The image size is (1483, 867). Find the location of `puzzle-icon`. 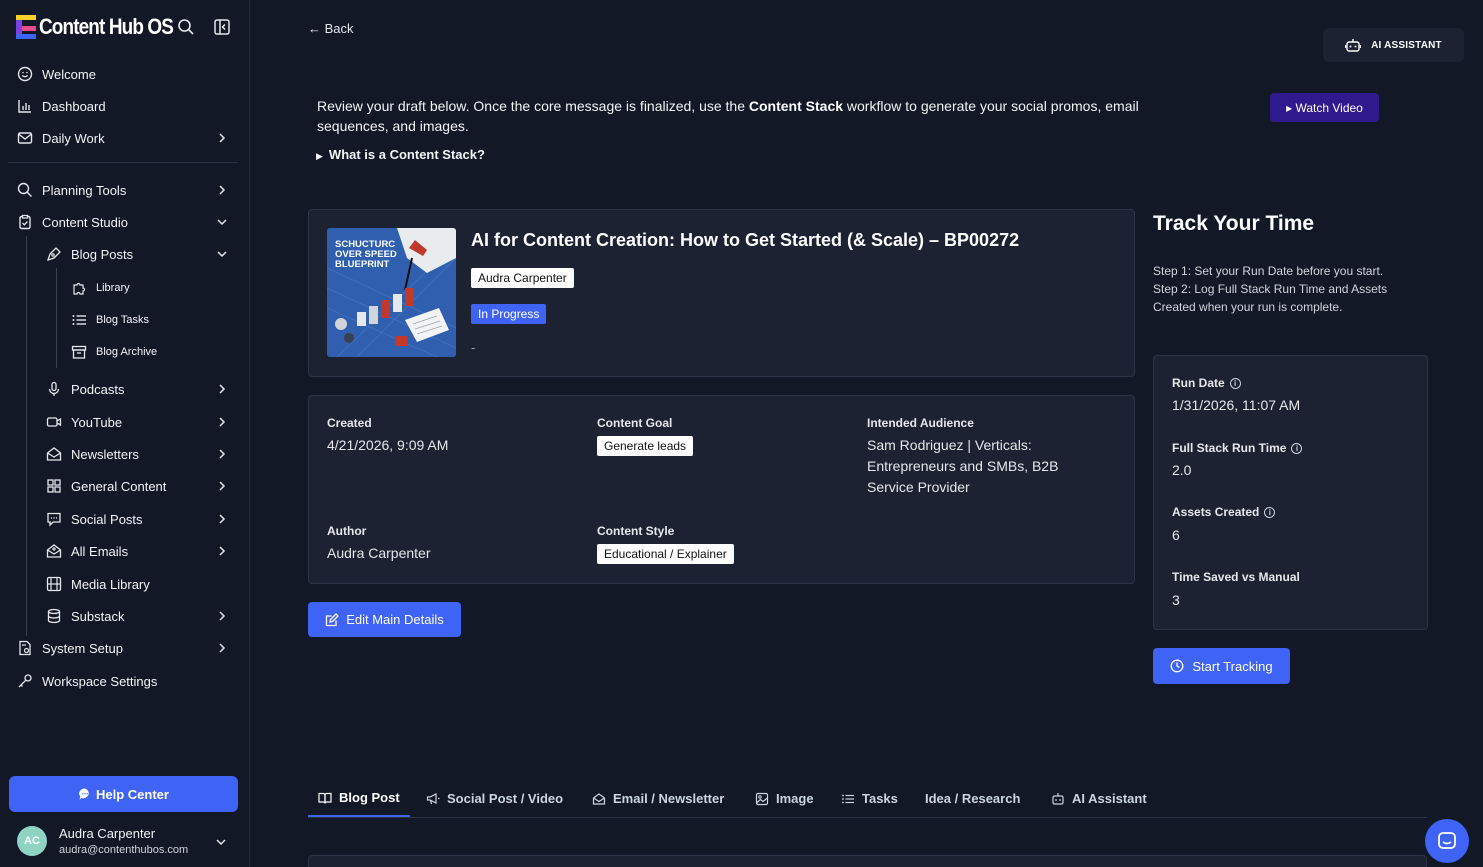

puzzle-icon is located at coordinates (79, 288).